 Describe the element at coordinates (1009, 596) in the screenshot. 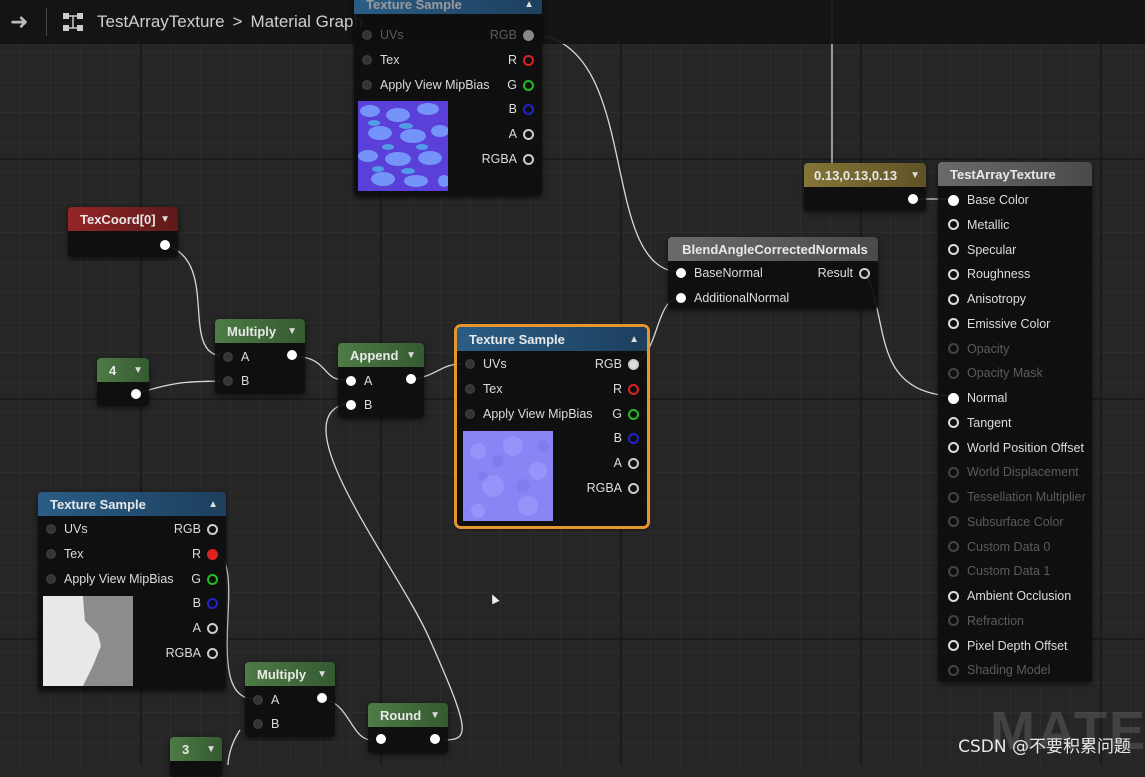

I see `result-pin: Ambient Occlusion` at that location.